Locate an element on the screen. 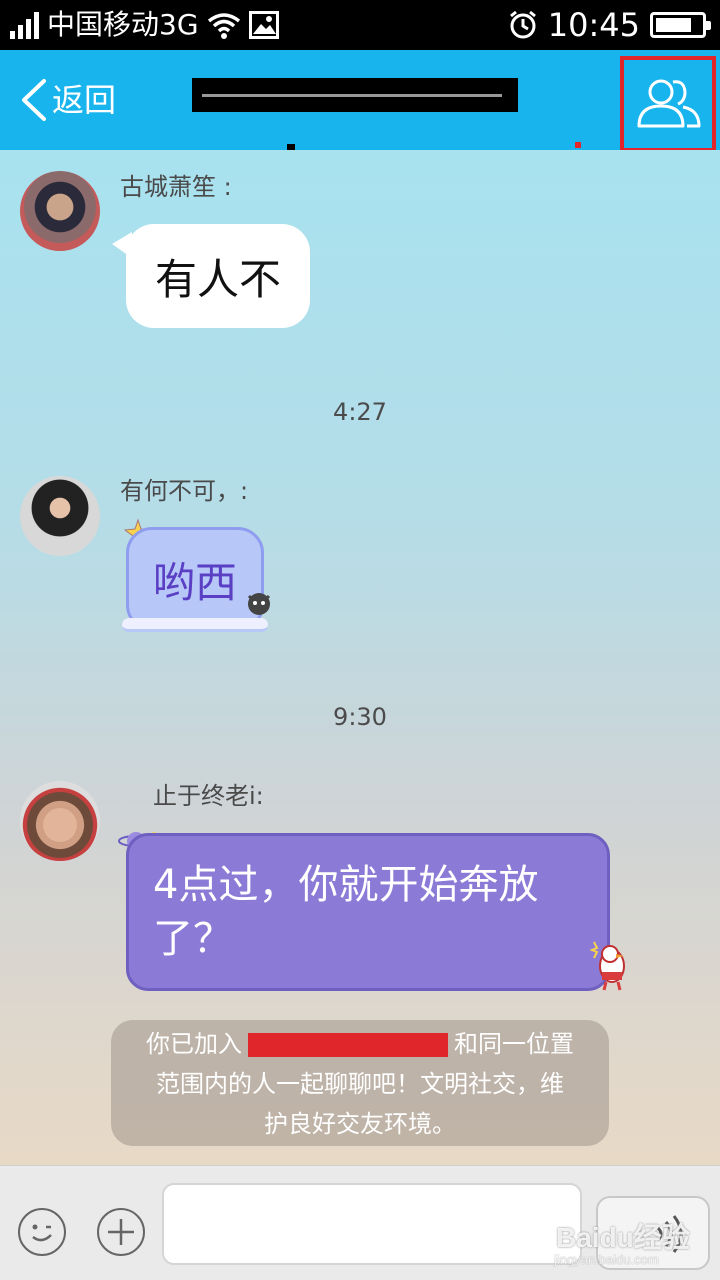  chat-header: 返回 is located at coordinates (360, 101).